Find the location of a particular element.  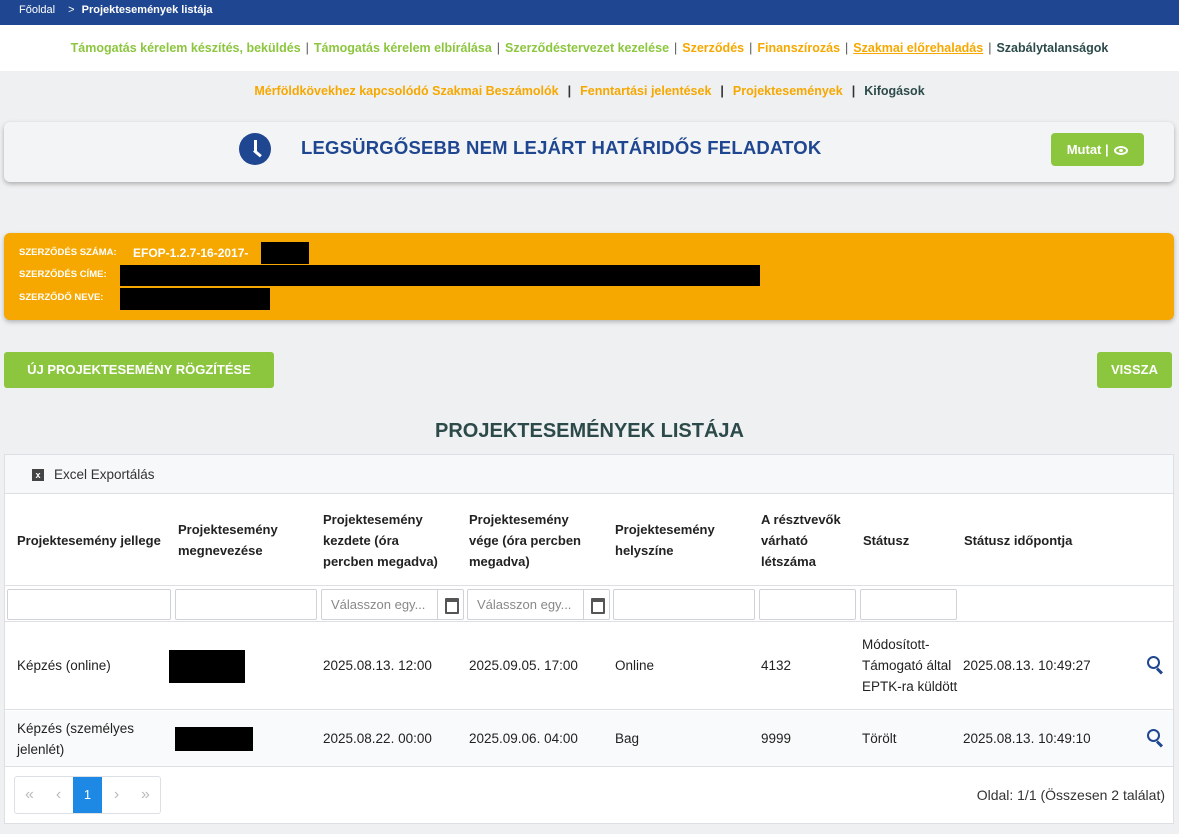

cell-end: 2025.09.05. 17:00 is located at coordinates (523, 665).